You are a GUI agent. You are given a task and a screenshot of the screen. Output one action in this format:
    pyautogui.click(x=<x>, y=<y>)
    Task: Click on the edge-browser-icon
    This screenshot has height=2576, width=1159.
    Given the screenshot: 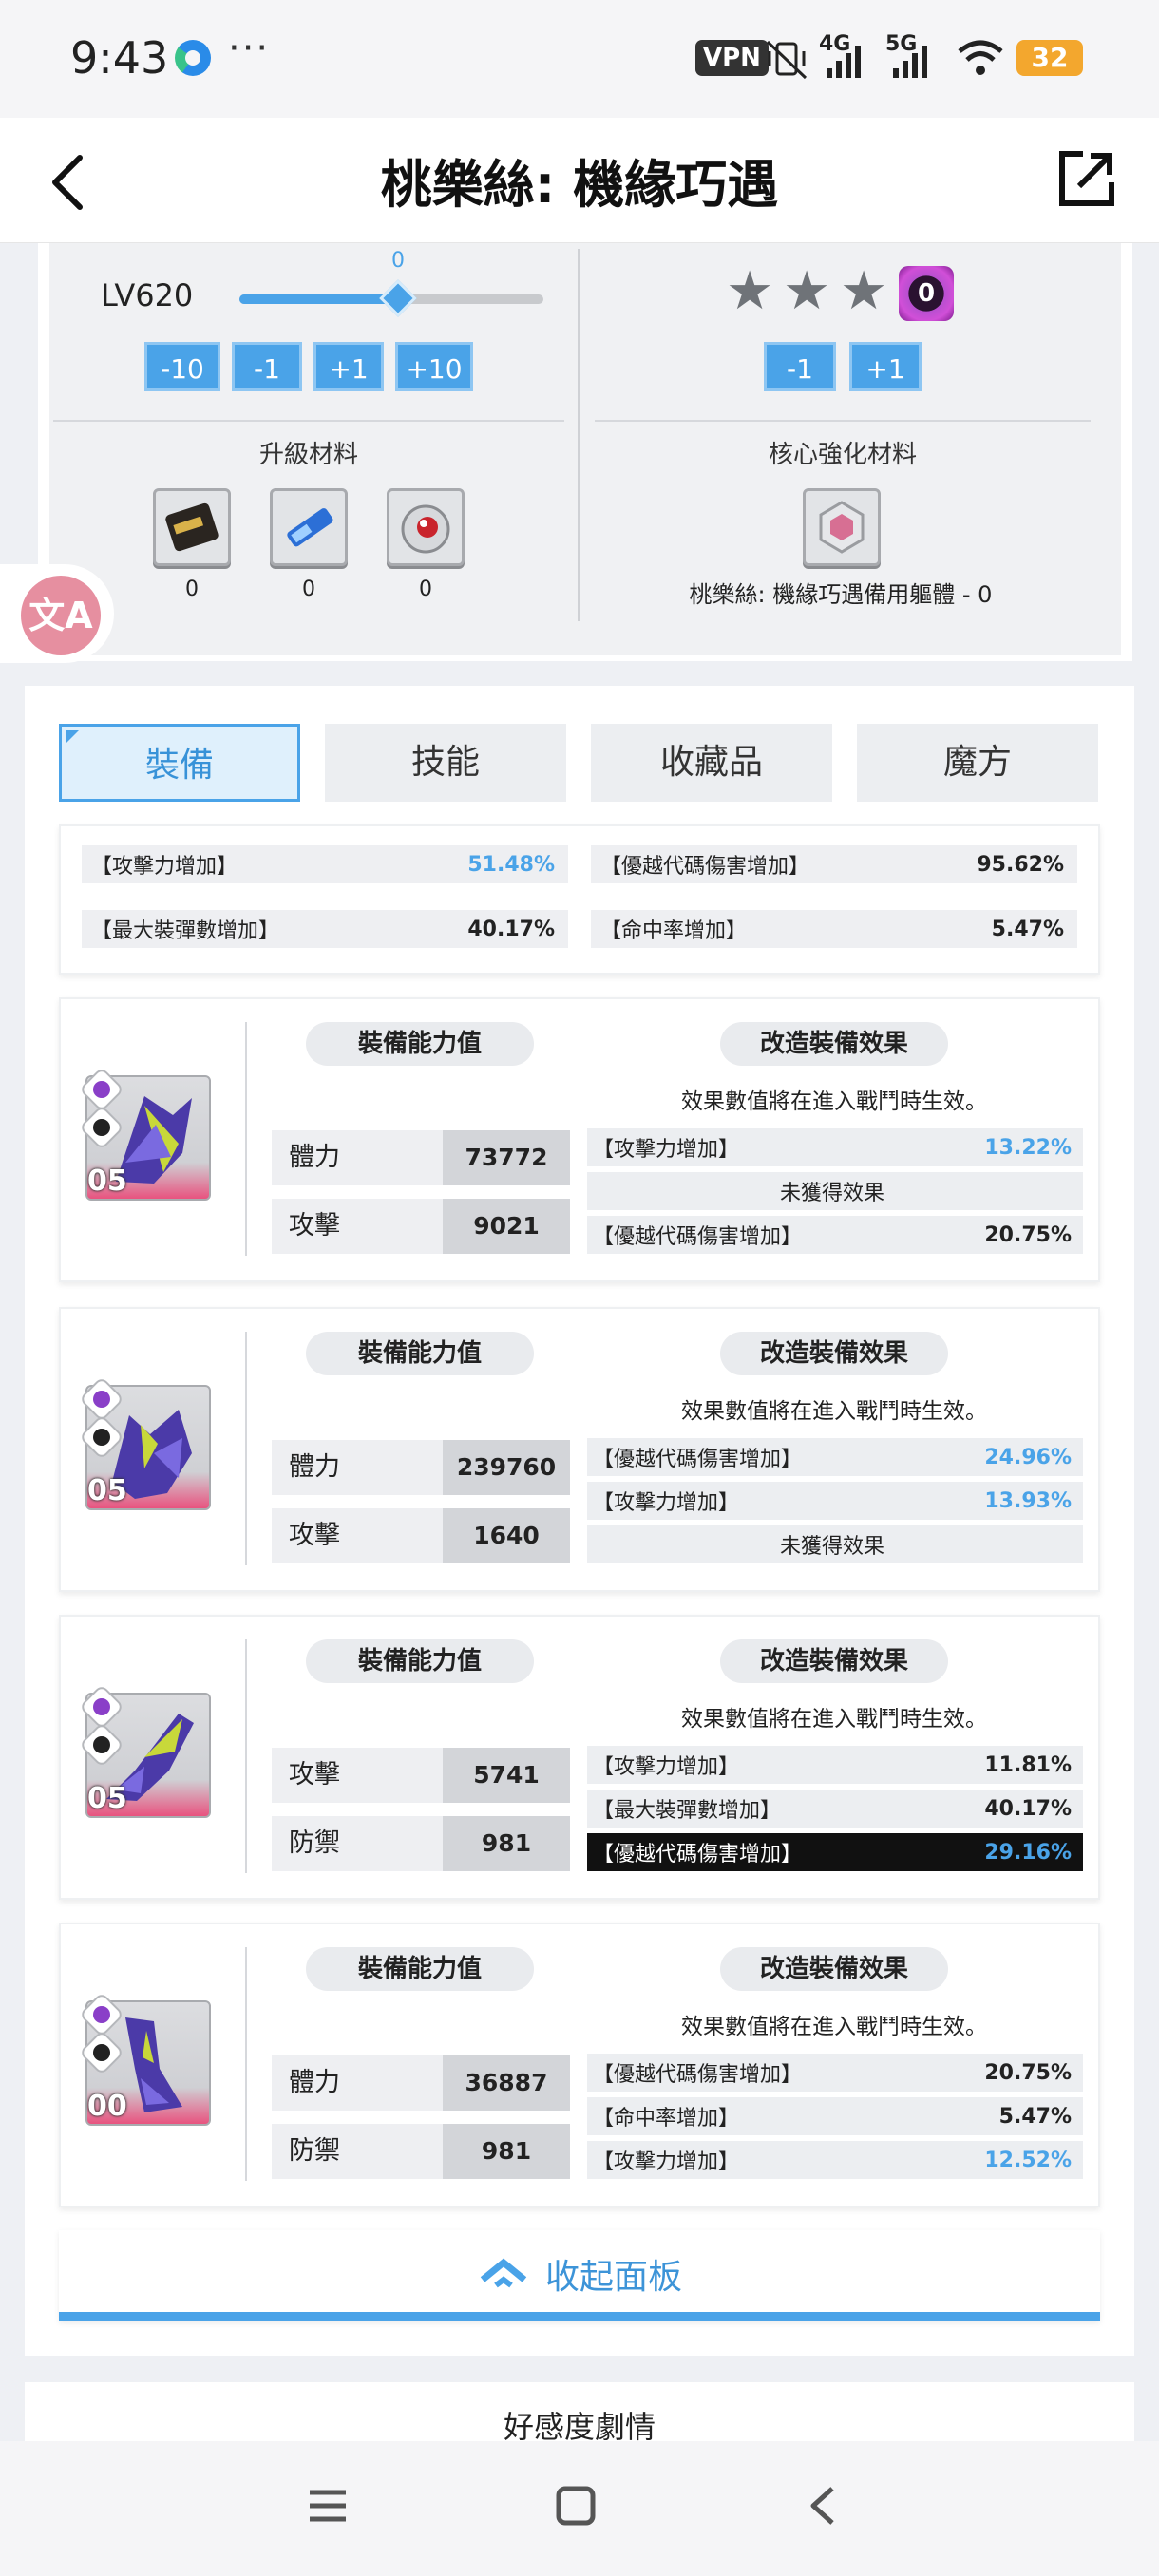 What is the action you would take?
    pyautogui.click(x=193, y=58)
    